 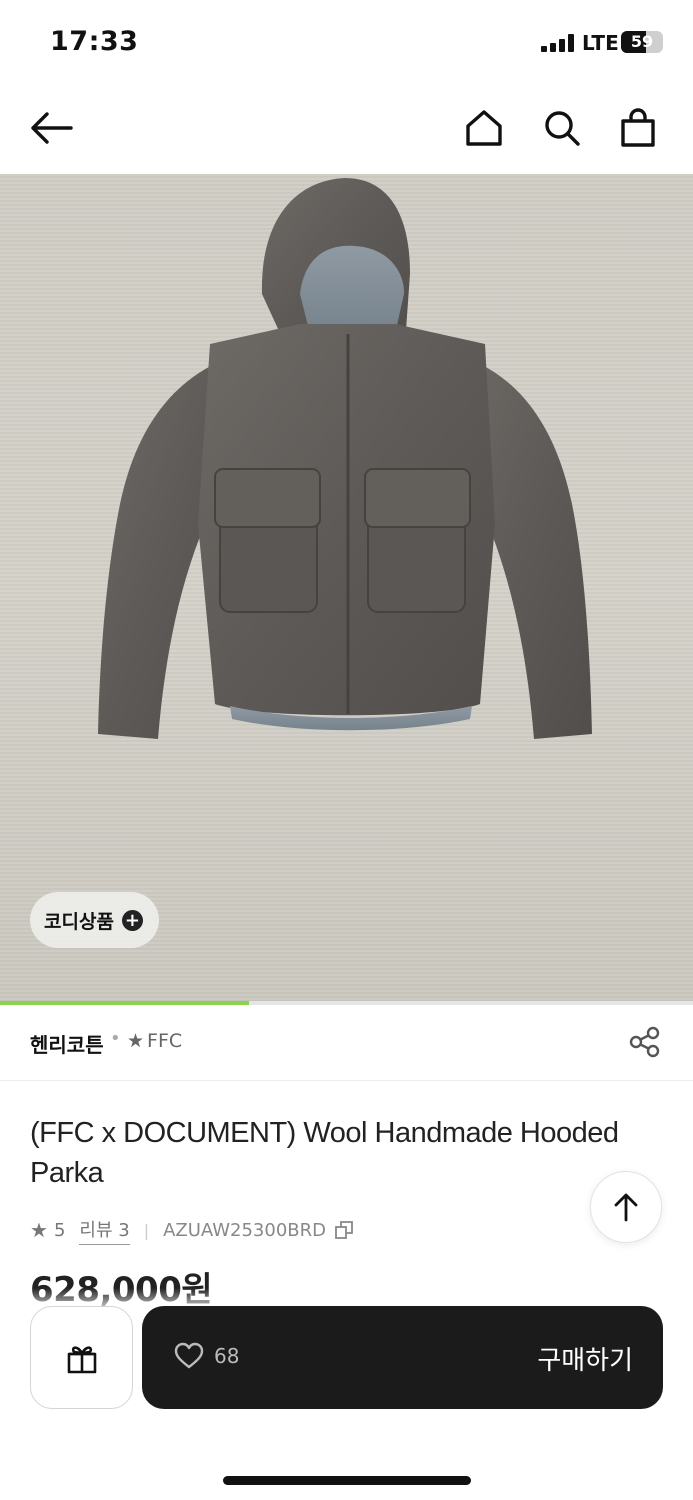 What do you see at coordinates (165, 1041) in the screenshot?
I see `brand-tag-label: FFC` at bounding box center [165, 1041].